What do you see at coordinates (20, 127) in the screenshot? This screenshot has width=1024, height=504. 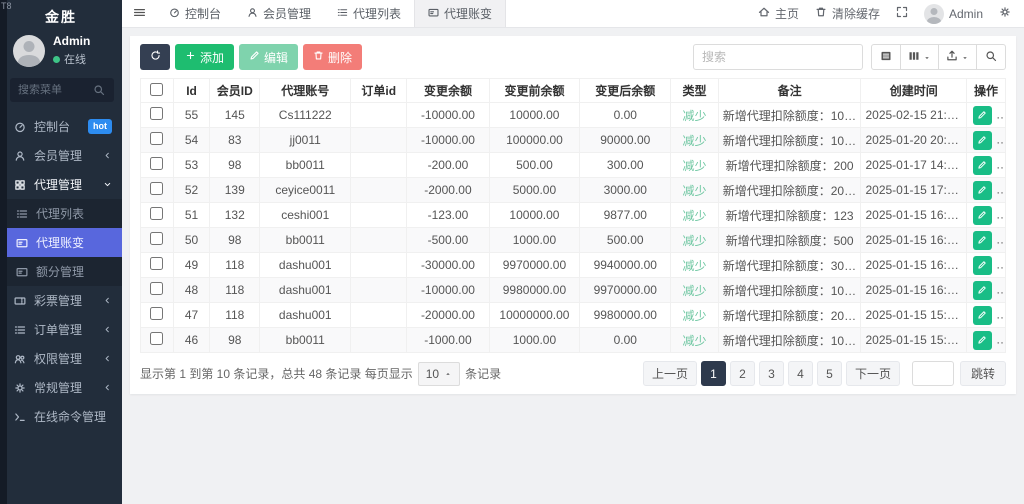 I see `dashboard-icon` at bounding box center [20, 127].